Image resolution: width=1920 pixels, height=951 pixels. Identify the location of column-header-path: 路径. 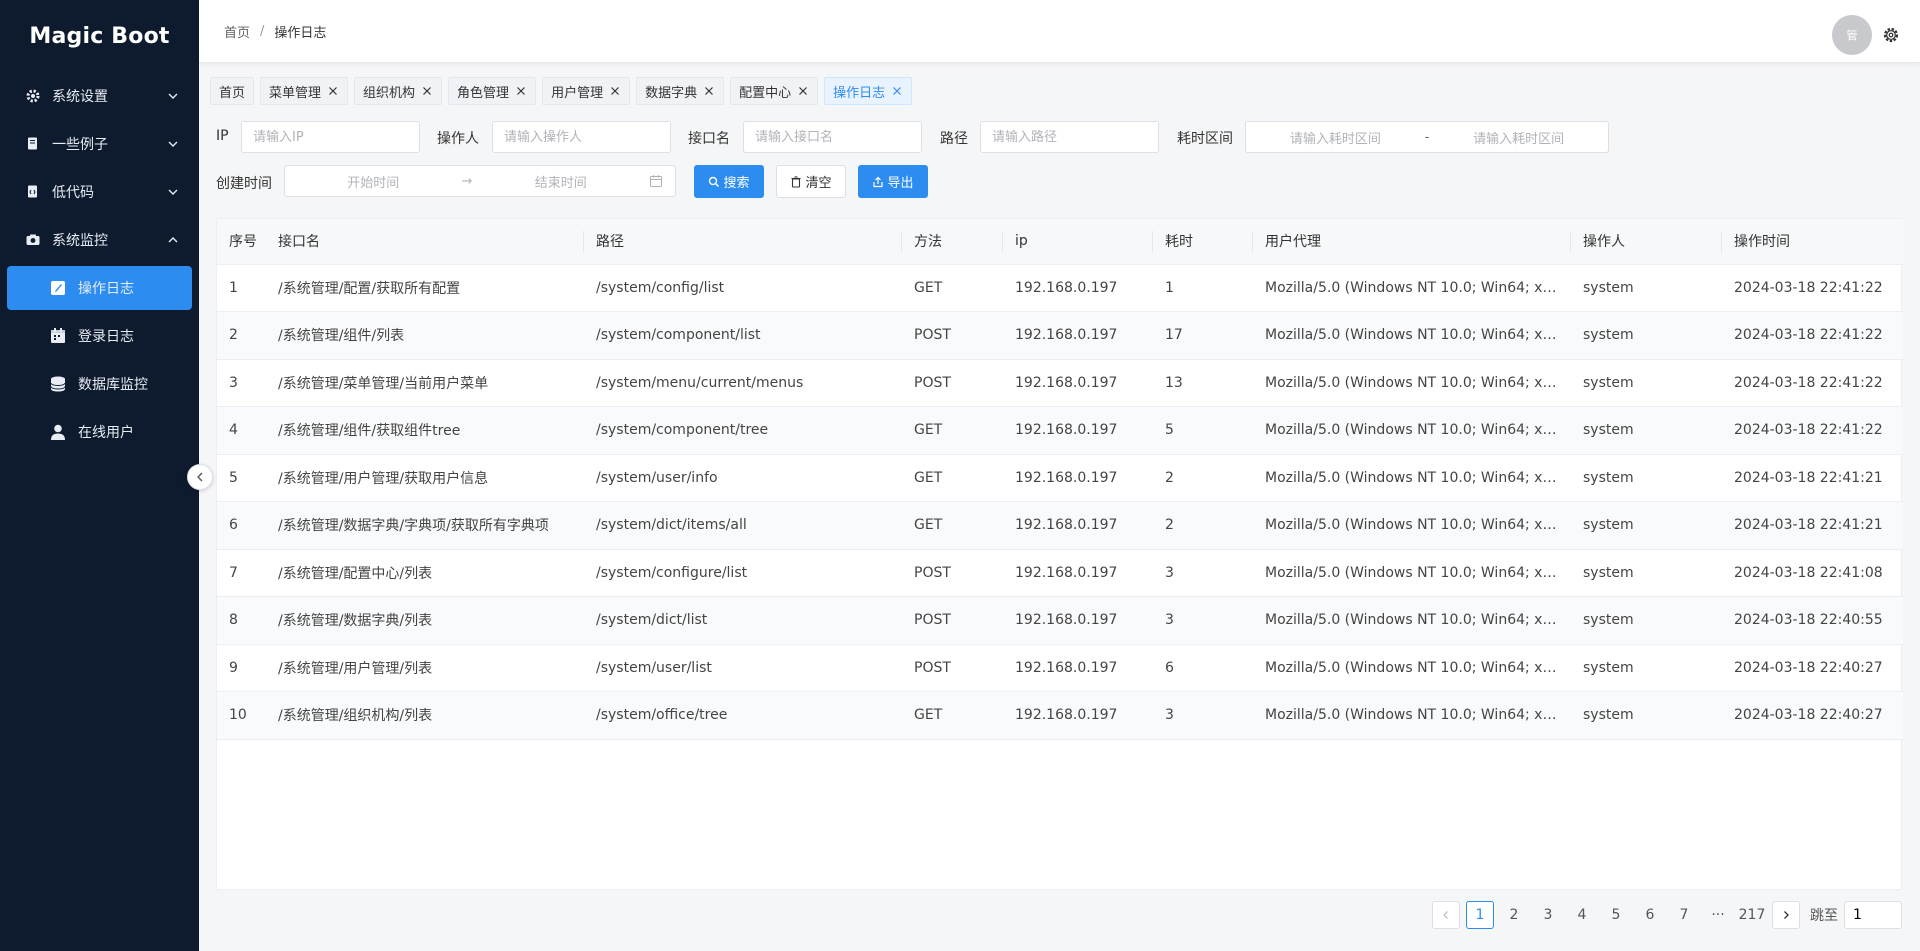
(743, 242).